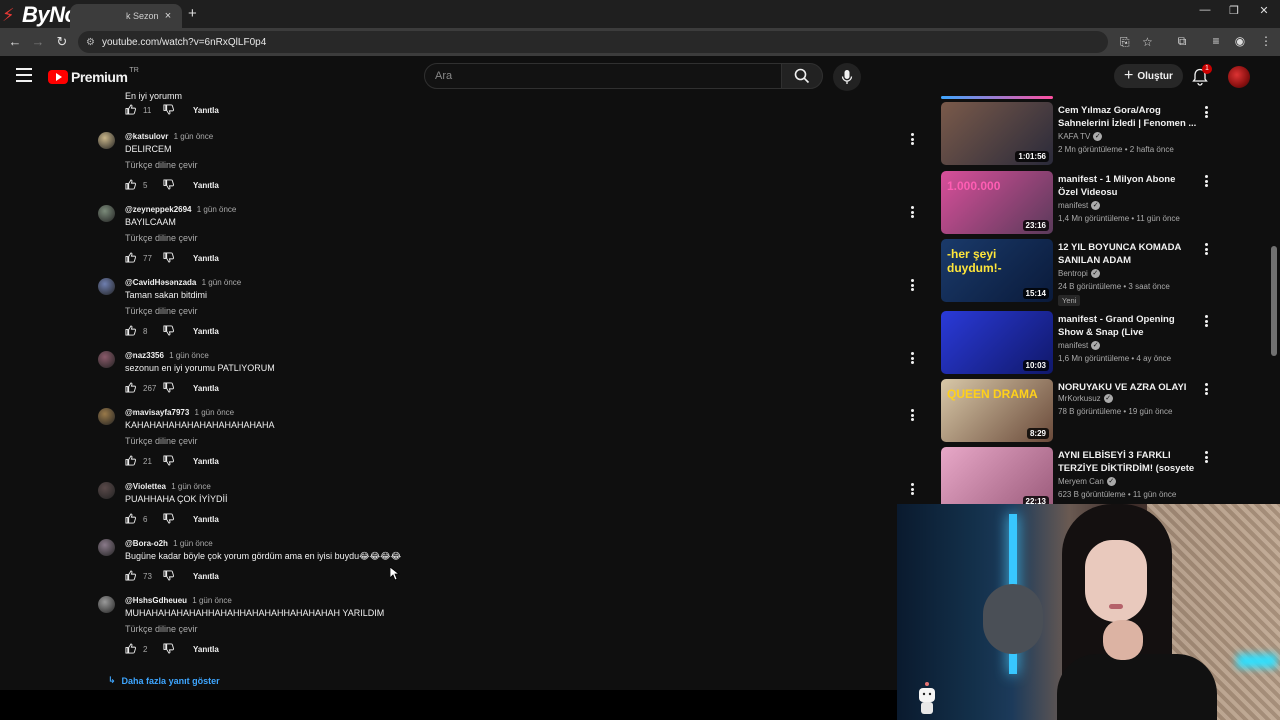 The width and height of the screenshot is (1280, 720). I want to click on comment-author: @zeyneppek2694, so click(158, 209).